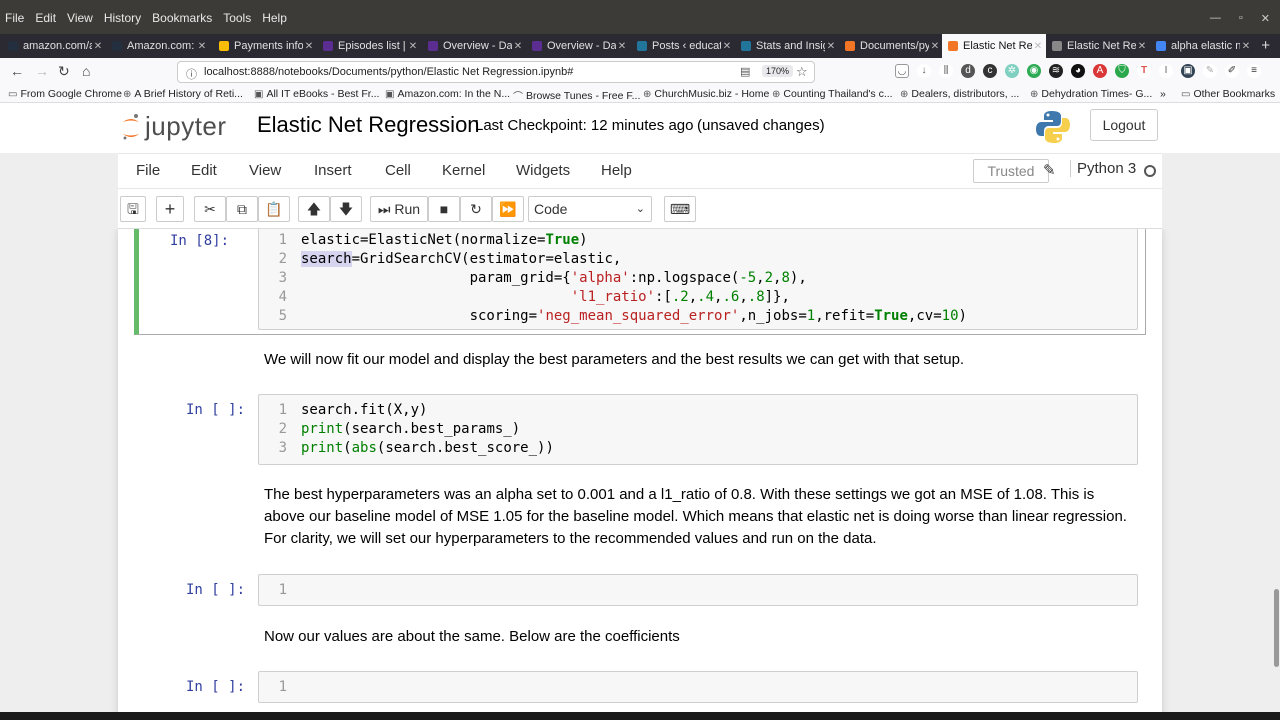 This screenshot has width=1280, height=720. I want to click on os-menu-view: View, so click(80, 18).